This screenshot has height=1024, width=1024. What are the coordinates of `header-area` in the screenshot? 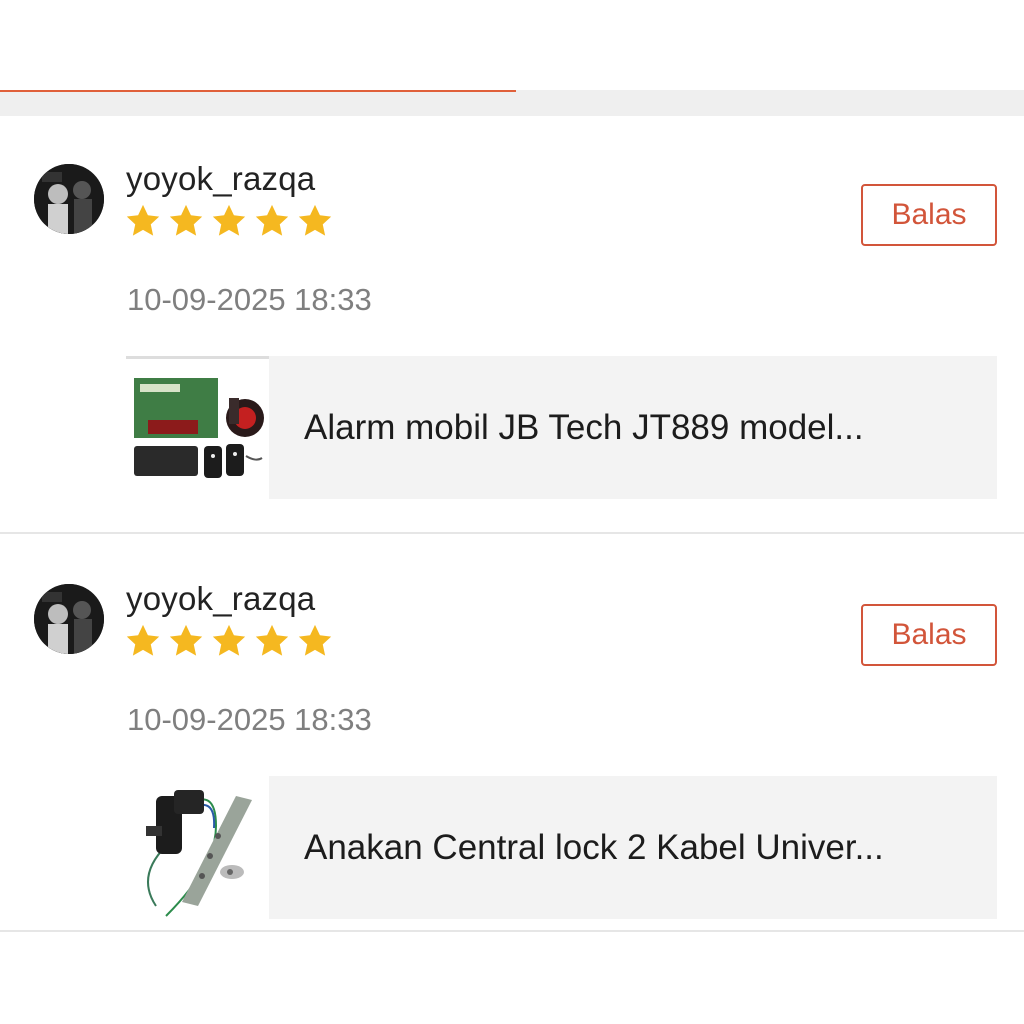 It's located at (512, 46).